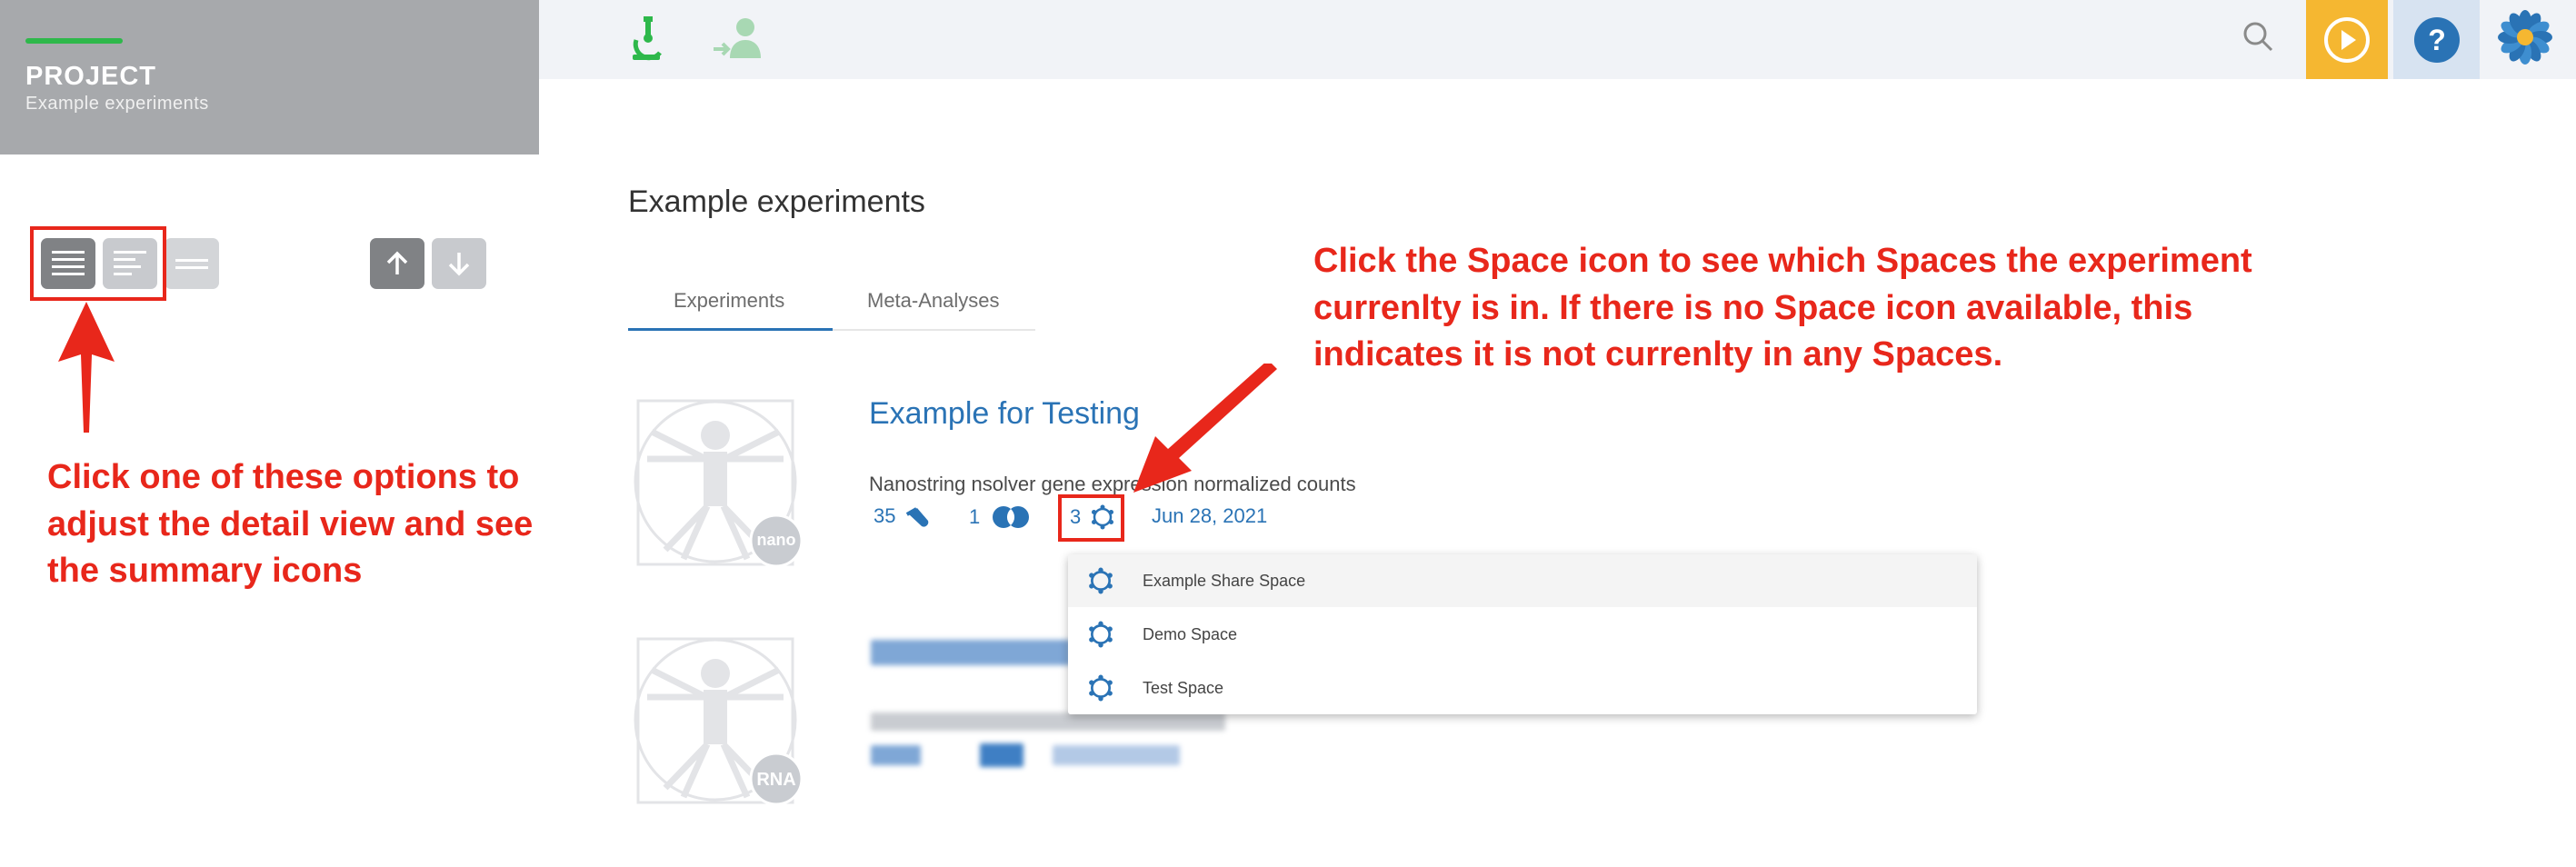 The image size is (2576, 867). I want to click on space-menu-item: Test Space, so click(1522, 688).